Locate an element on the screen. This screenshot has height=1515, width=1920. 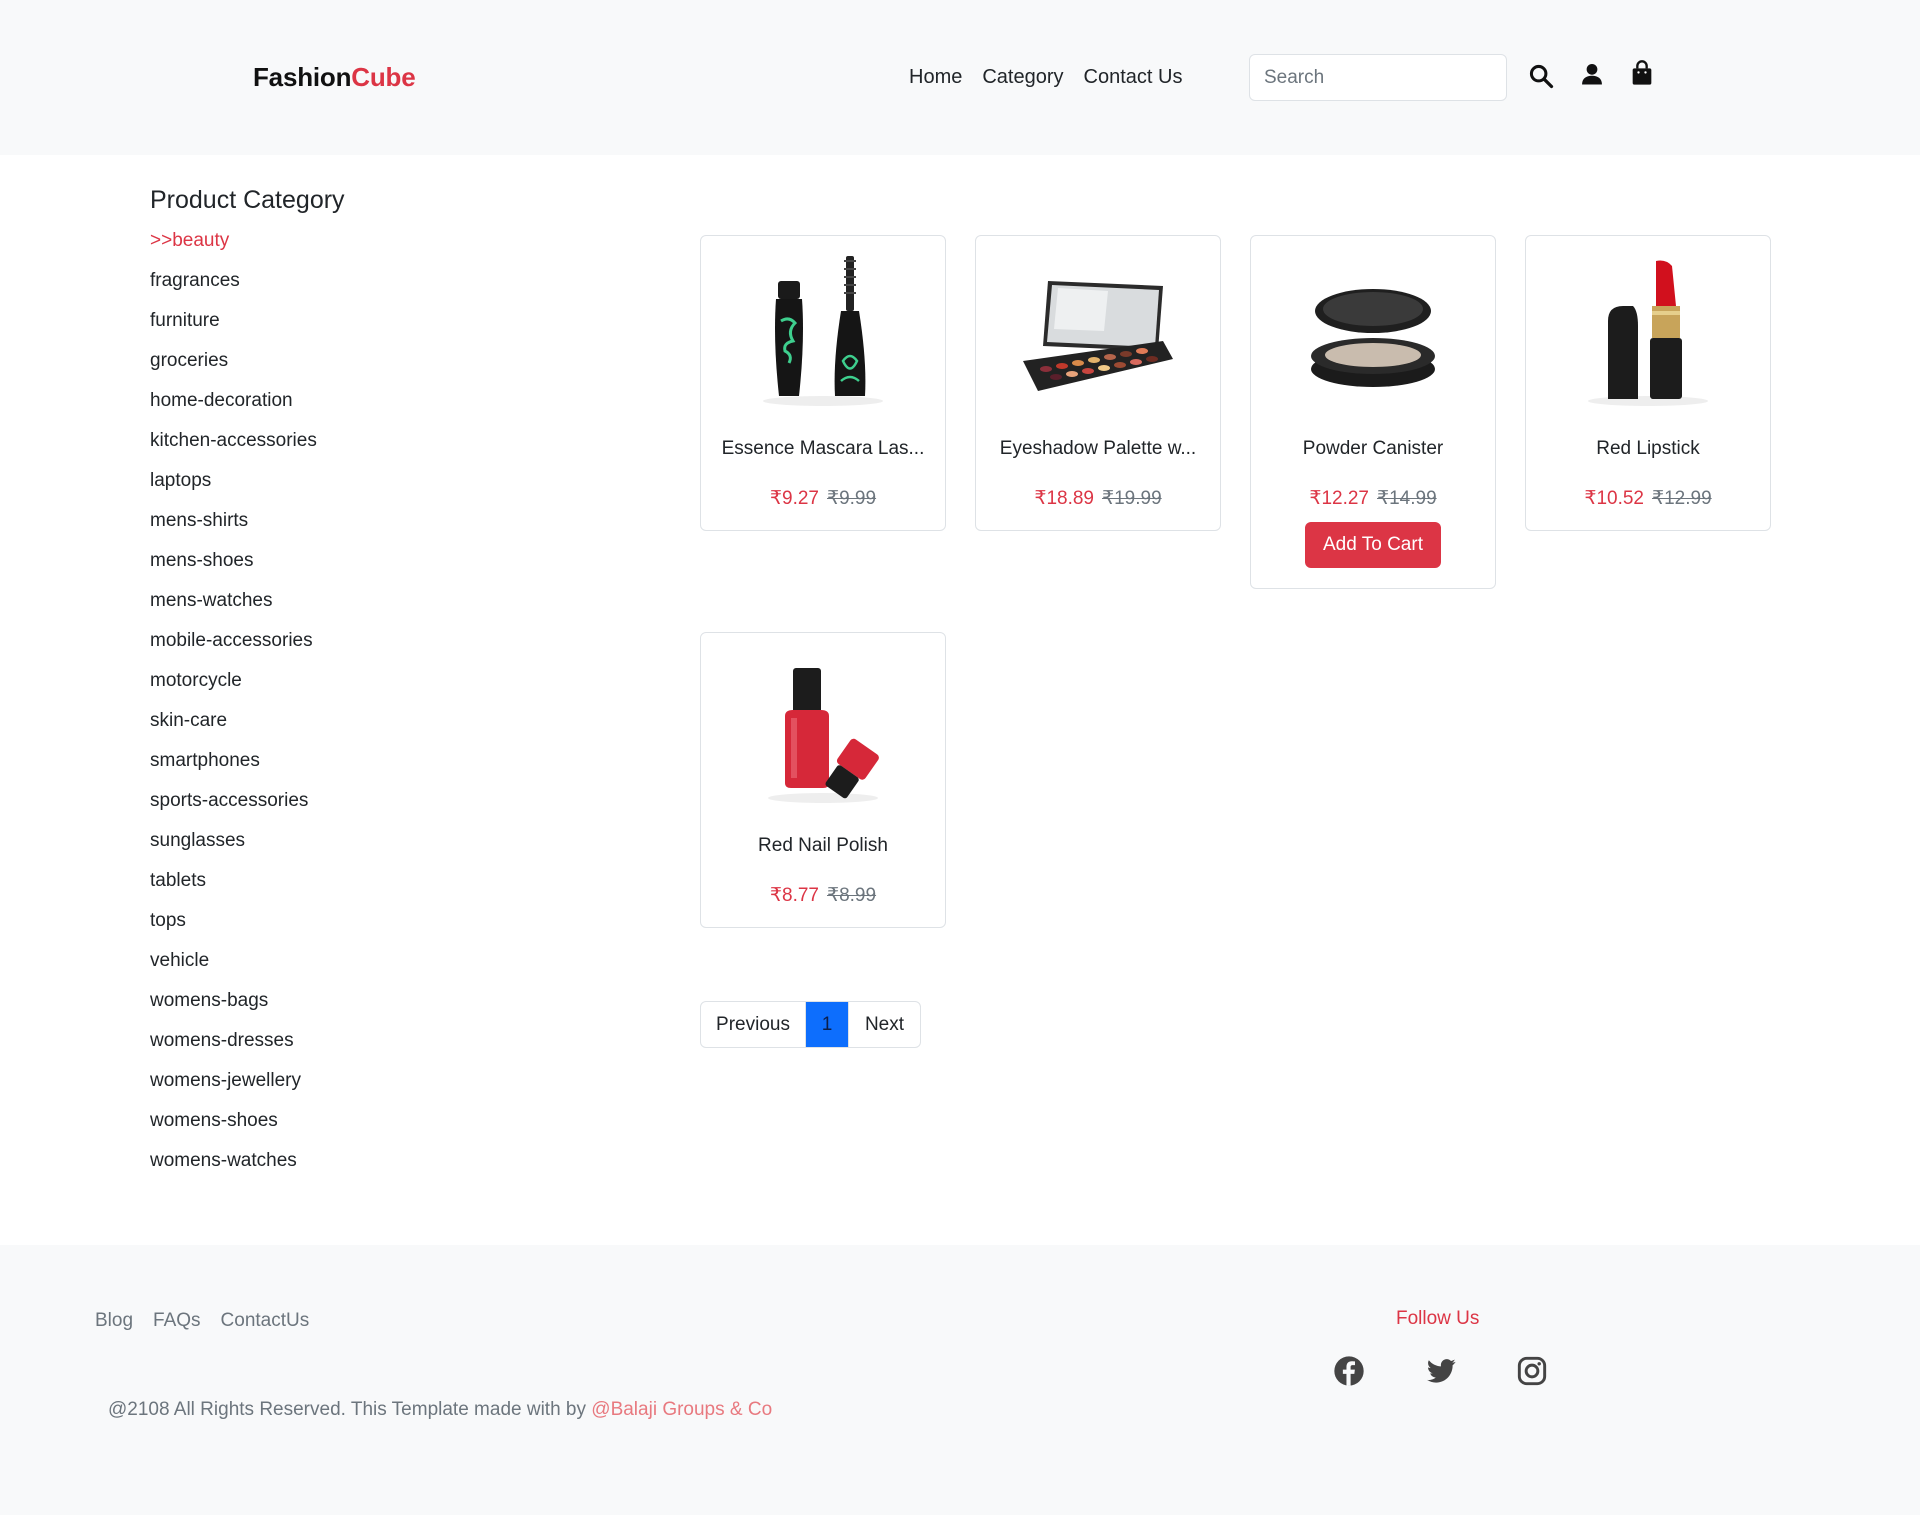
sidebar-title: Product Category is located at coordinates (247, 200).